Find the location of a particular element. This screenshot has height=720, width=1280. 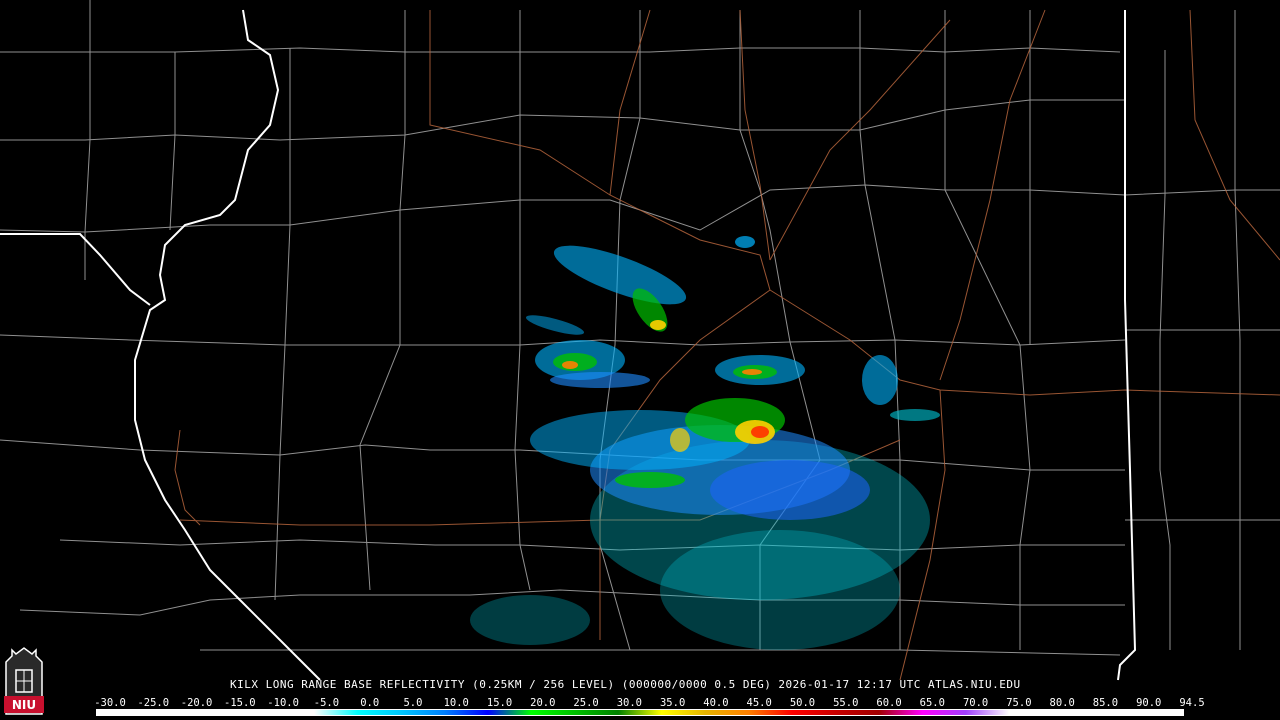

scale-label: -20.0 is located at coordinates (196, 703).